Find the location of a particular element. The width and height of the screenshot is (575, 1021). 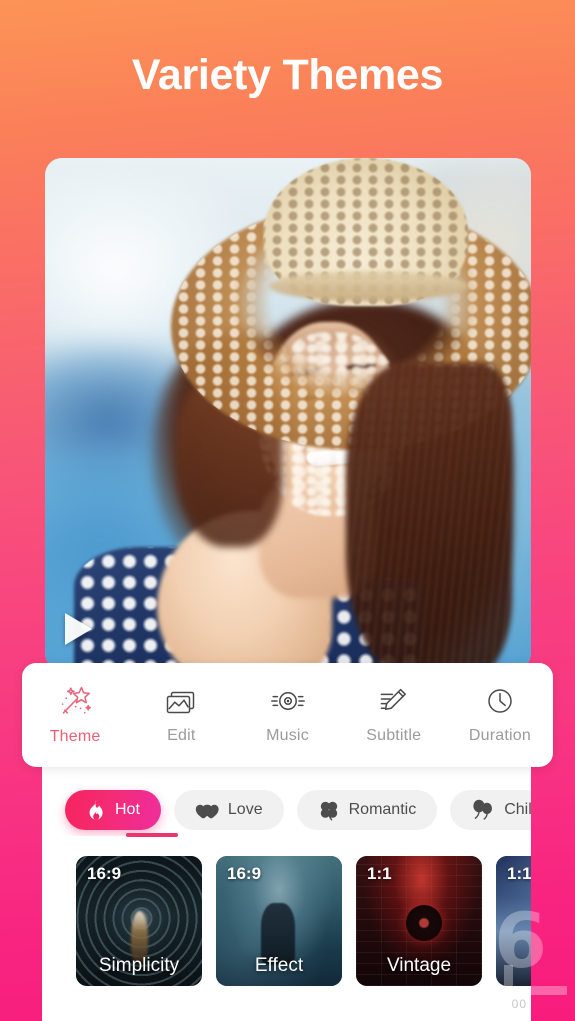

theme-card-next: 1:1 is located at coordinates (513, 921).